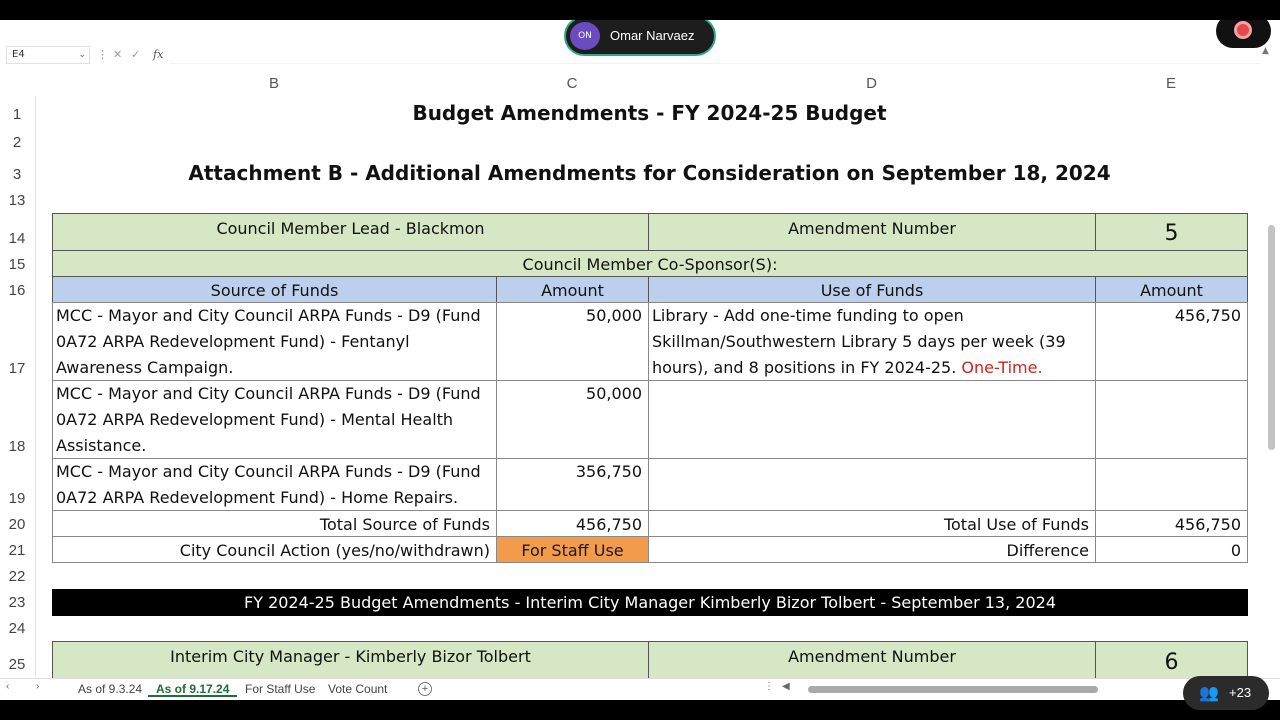  What do you see at coordinates (649, 113) in the screenshot?
I see `sheet-title: Budget Amendments - FY 2024-25 Budget` at bounding box center [649, 113].